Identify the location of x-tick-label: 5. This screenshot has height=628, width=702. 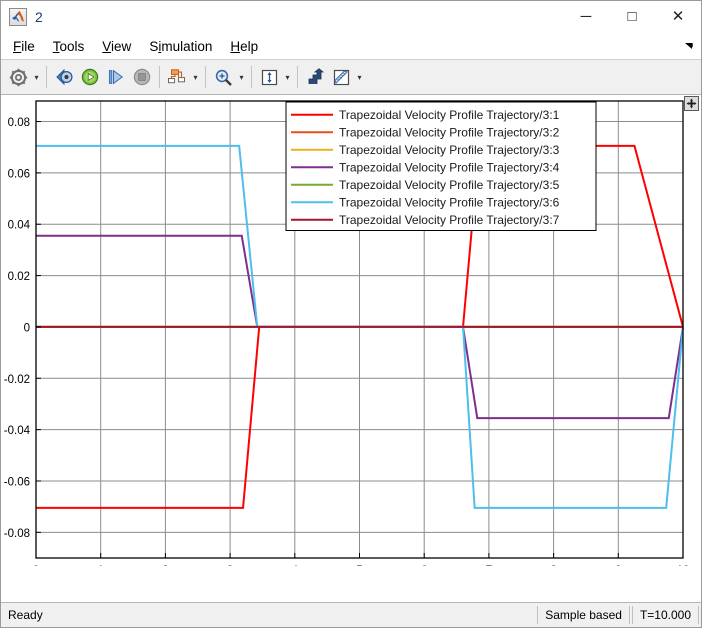
(359, 565).